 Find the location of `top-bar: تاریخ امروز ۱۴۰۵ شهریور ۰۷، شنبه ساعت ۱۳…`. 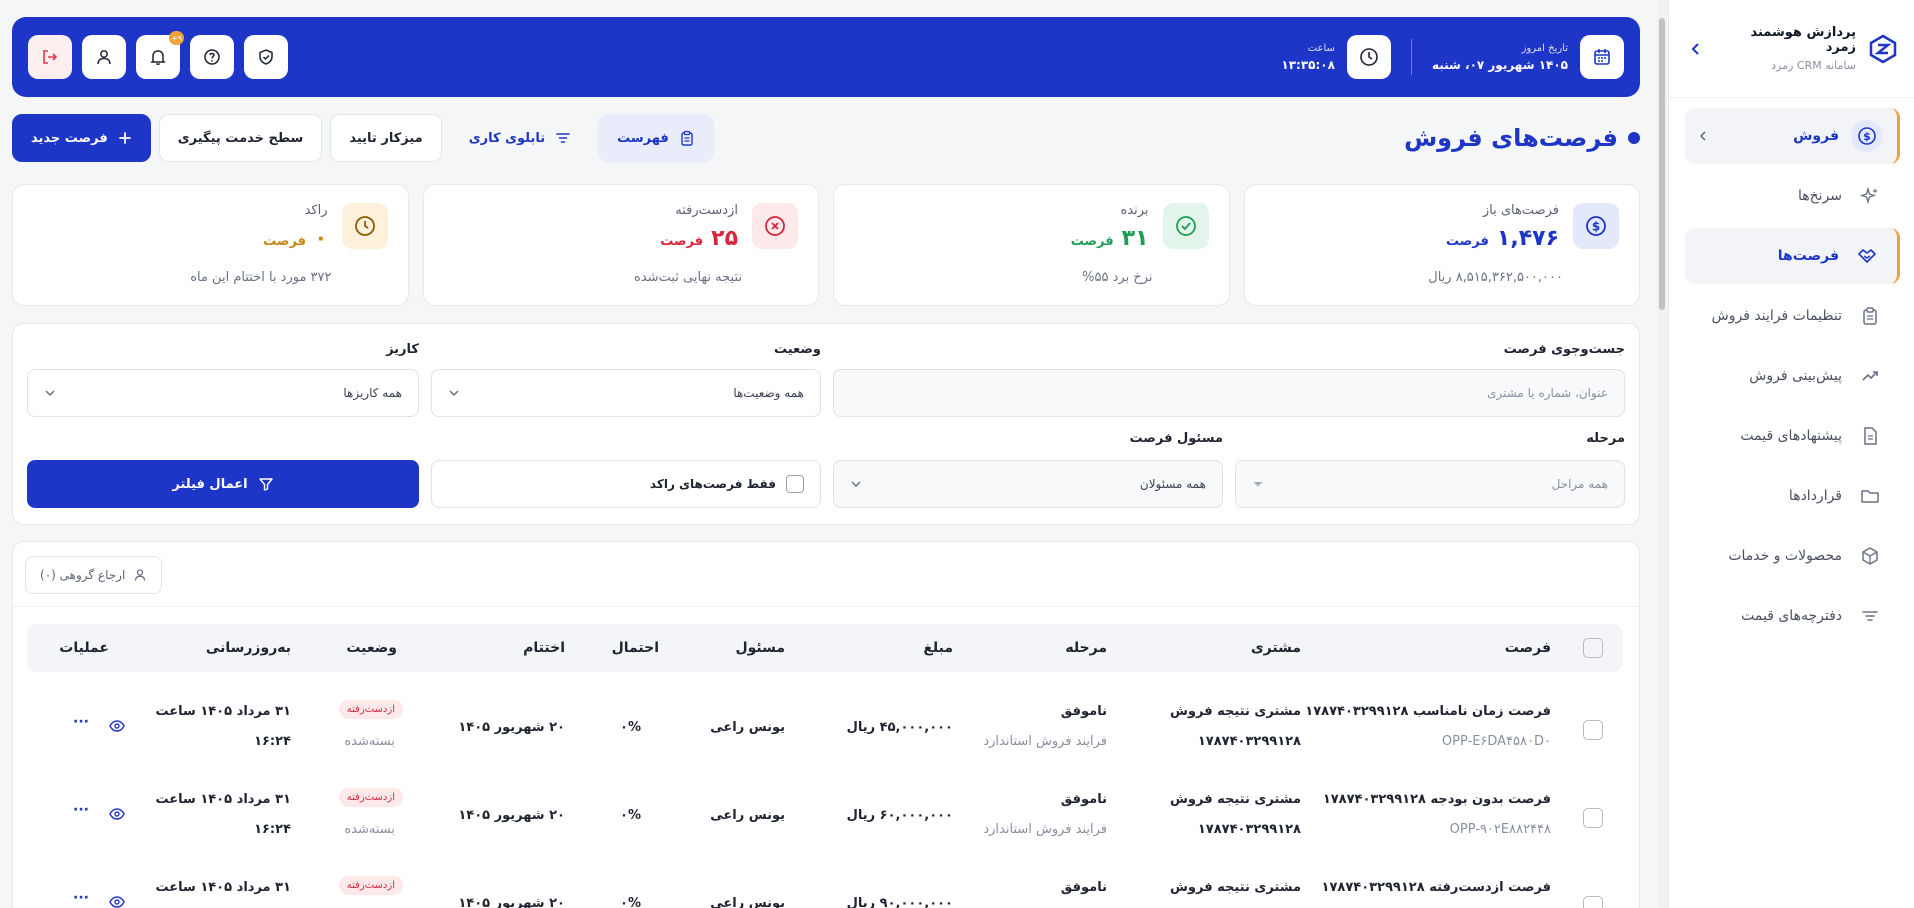

top-bar: تاریخ امروز ۱۴۰۵ شهریور ۰۷، شنبه ساعت ۱۳… is located at coordinates (826, 57).